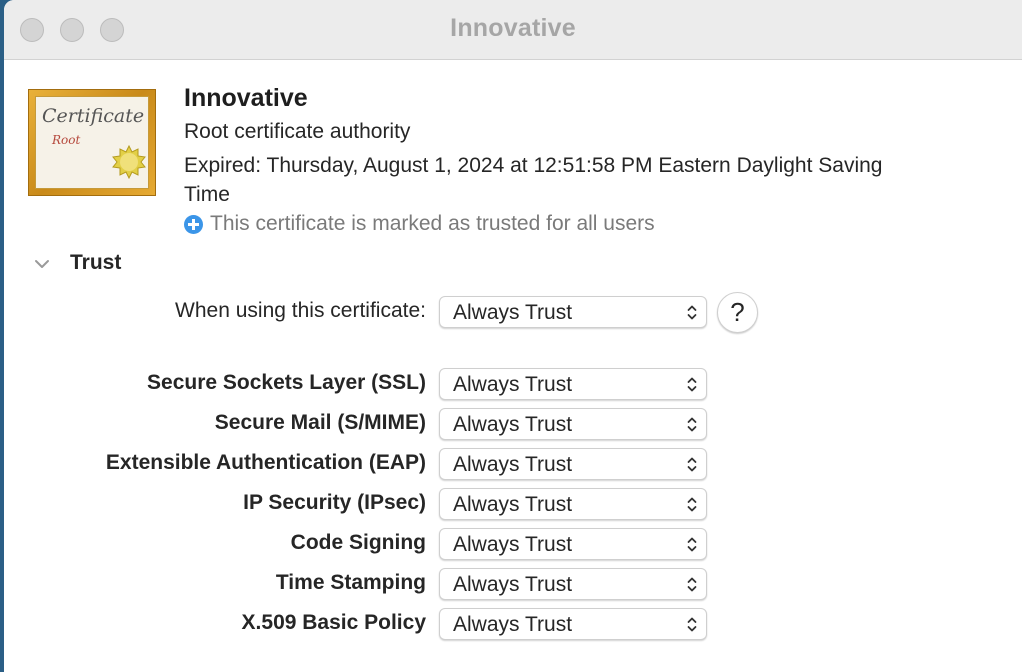 The image size is (1022, 672). I want to click on policy-label-time-stamping: Time Stamping, so click(350, 582).